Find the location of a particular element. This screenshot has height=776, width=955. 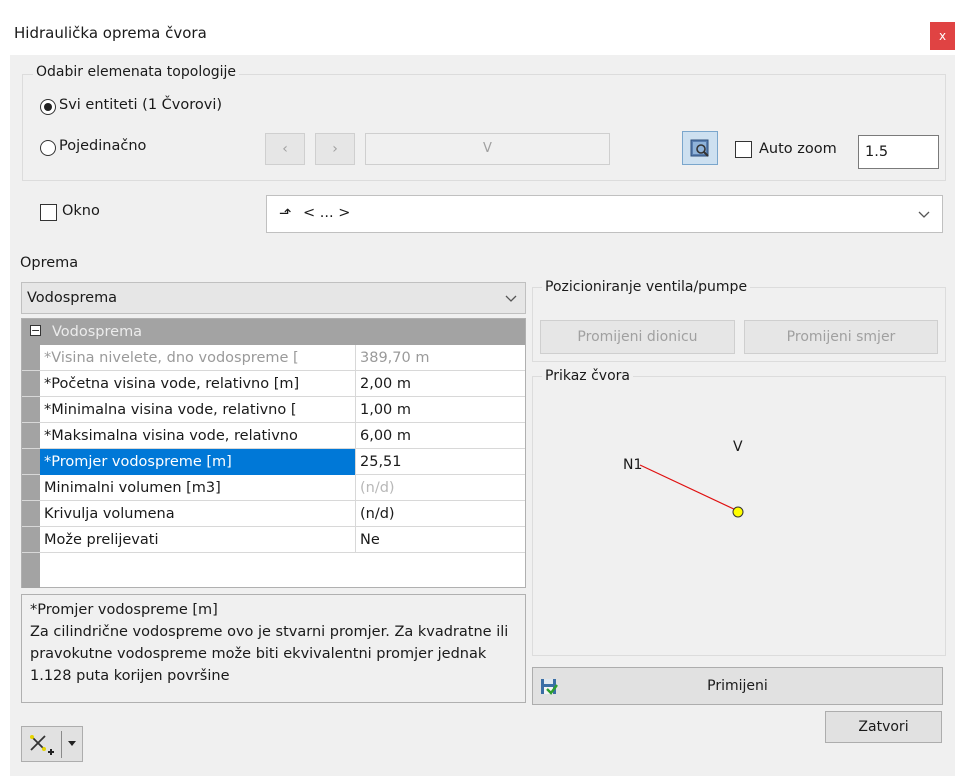

okno-checkbox is located at coordinates (48, 212).